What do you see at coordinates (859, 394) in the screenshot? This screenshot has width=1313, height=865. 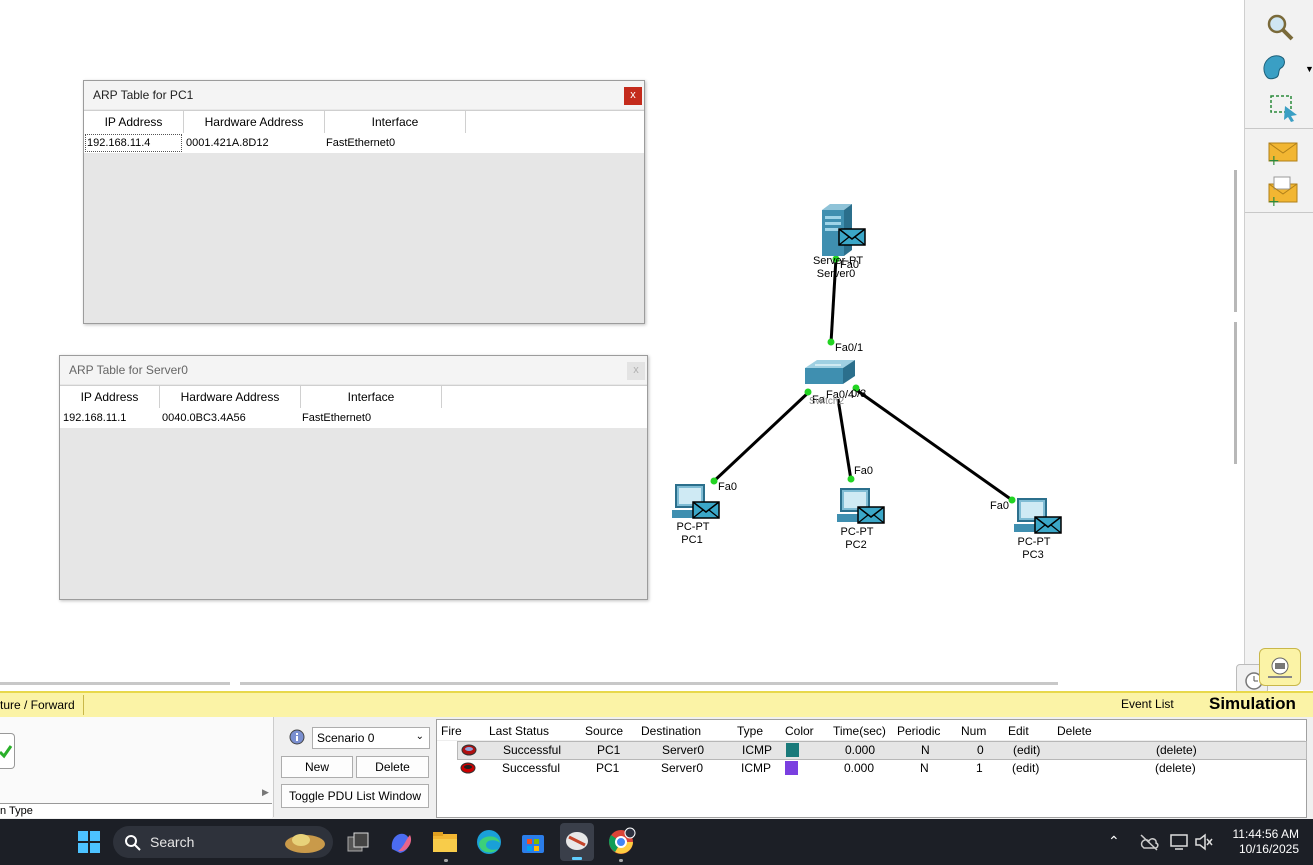 I see `port-label-fa0-3: 0/3` at bounding box center [859, 394].